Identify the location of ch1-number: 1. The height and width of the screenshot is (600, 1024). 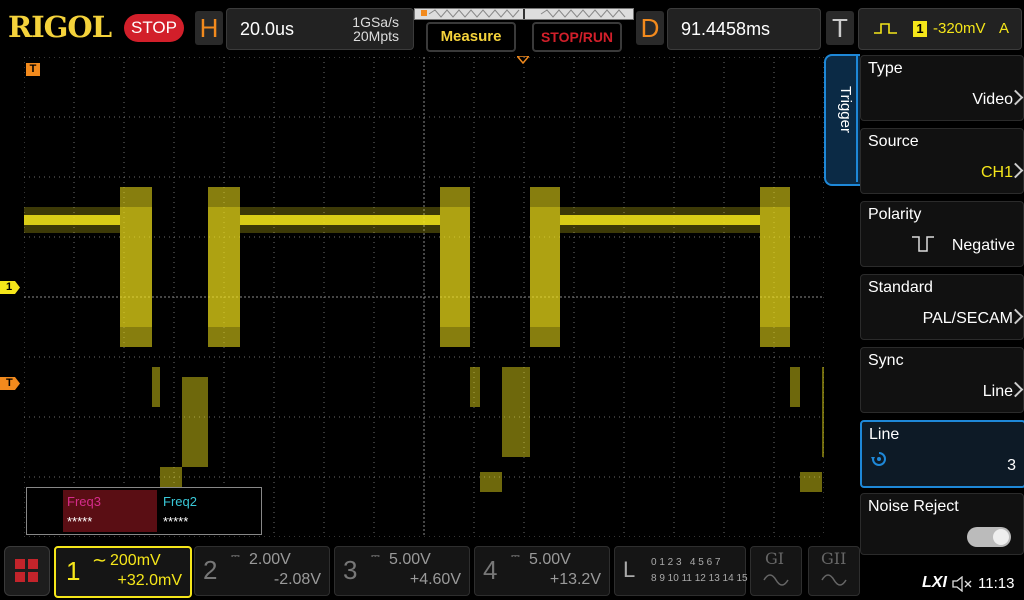
(73, 571).